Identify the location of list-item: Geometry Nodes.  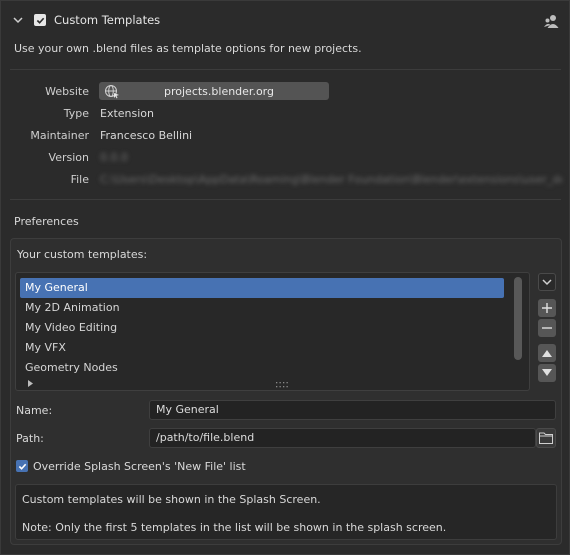
(262, 368).